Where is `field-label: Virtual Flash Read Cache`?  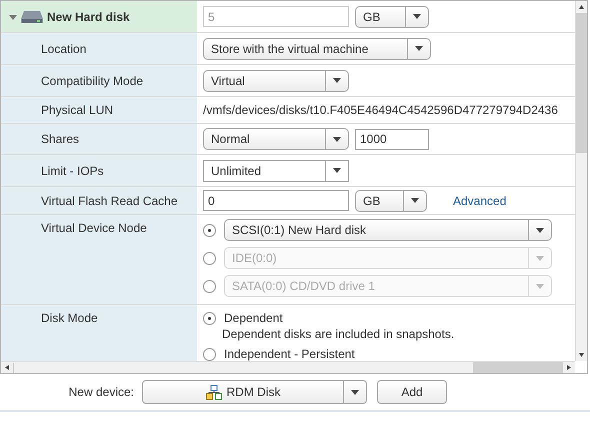 field-label: Virtual Flash Read Cache is located at coordinates (109, 201).